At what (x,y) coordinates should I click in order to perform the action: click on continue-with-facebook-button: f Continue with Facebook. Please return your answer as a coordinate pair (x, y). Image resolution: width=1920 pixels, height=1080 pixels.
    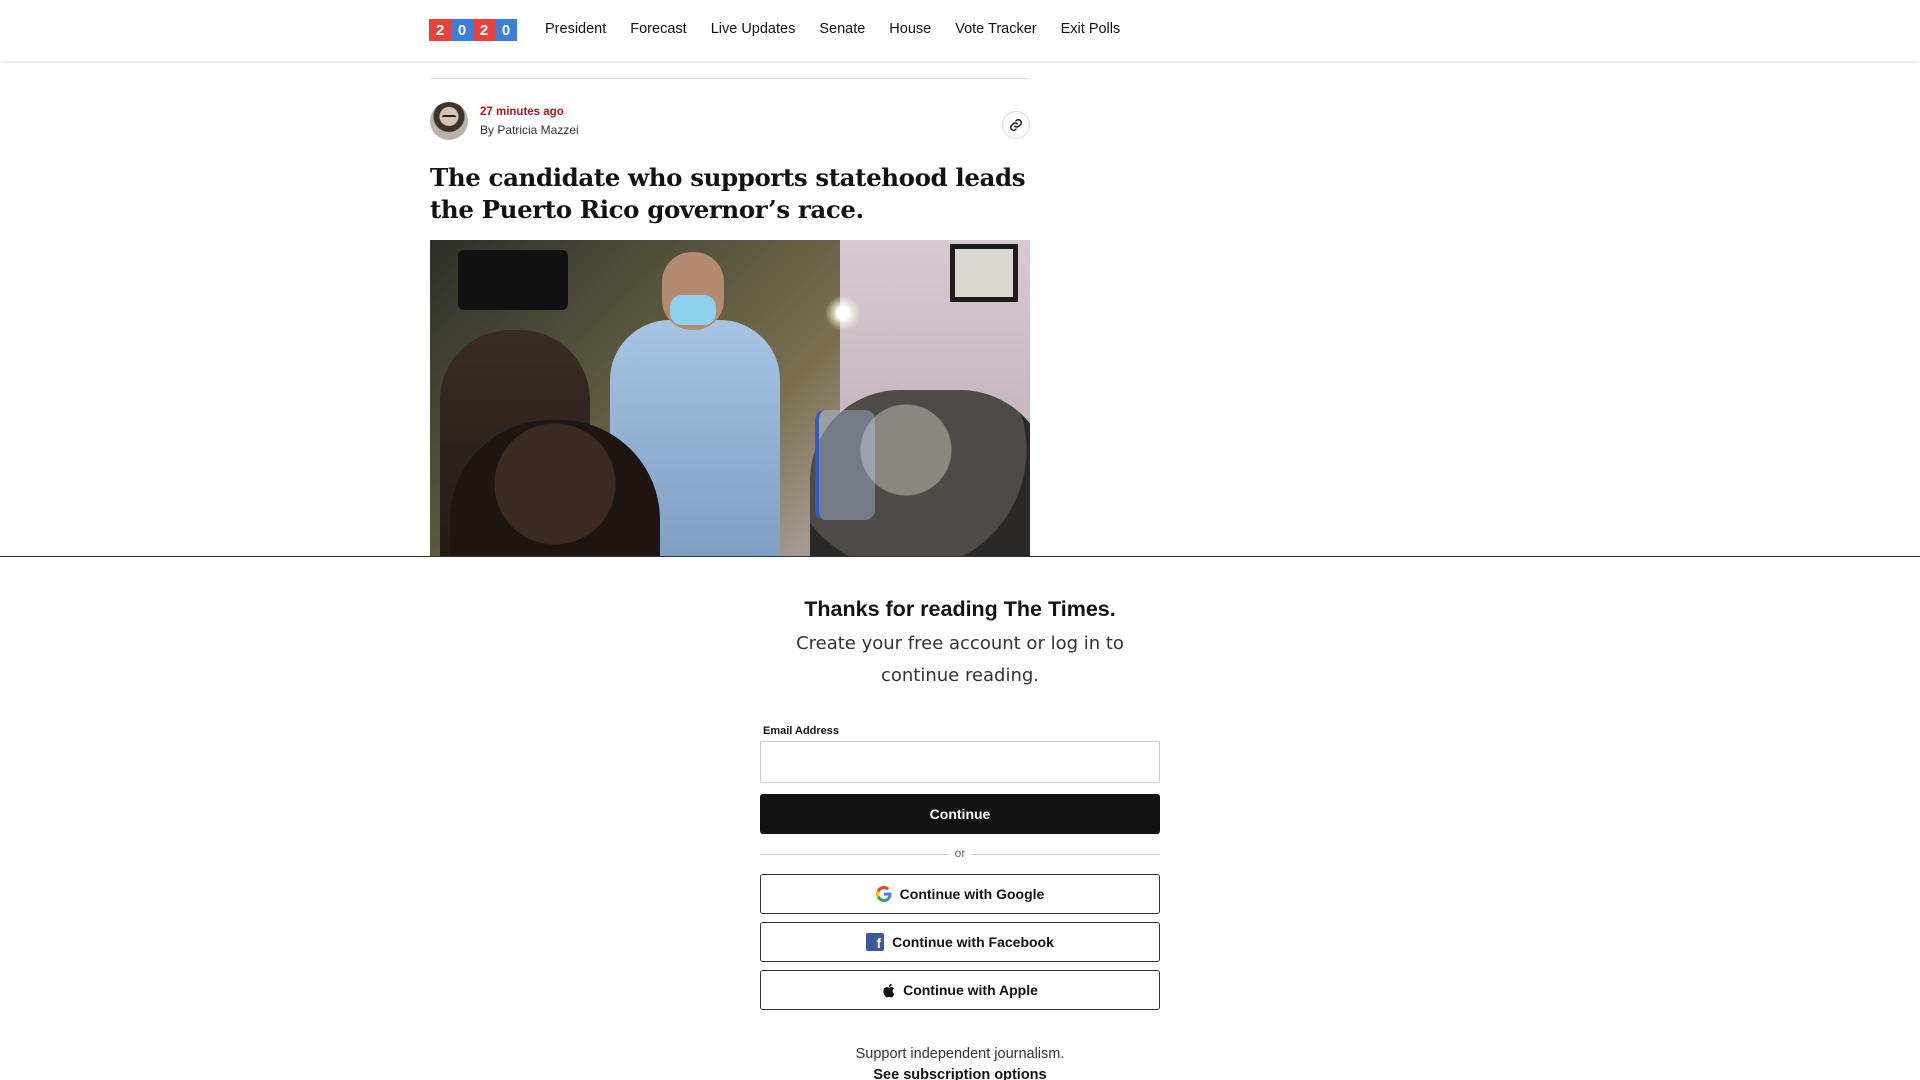
    Looking at the image, I should click on (960, 942).